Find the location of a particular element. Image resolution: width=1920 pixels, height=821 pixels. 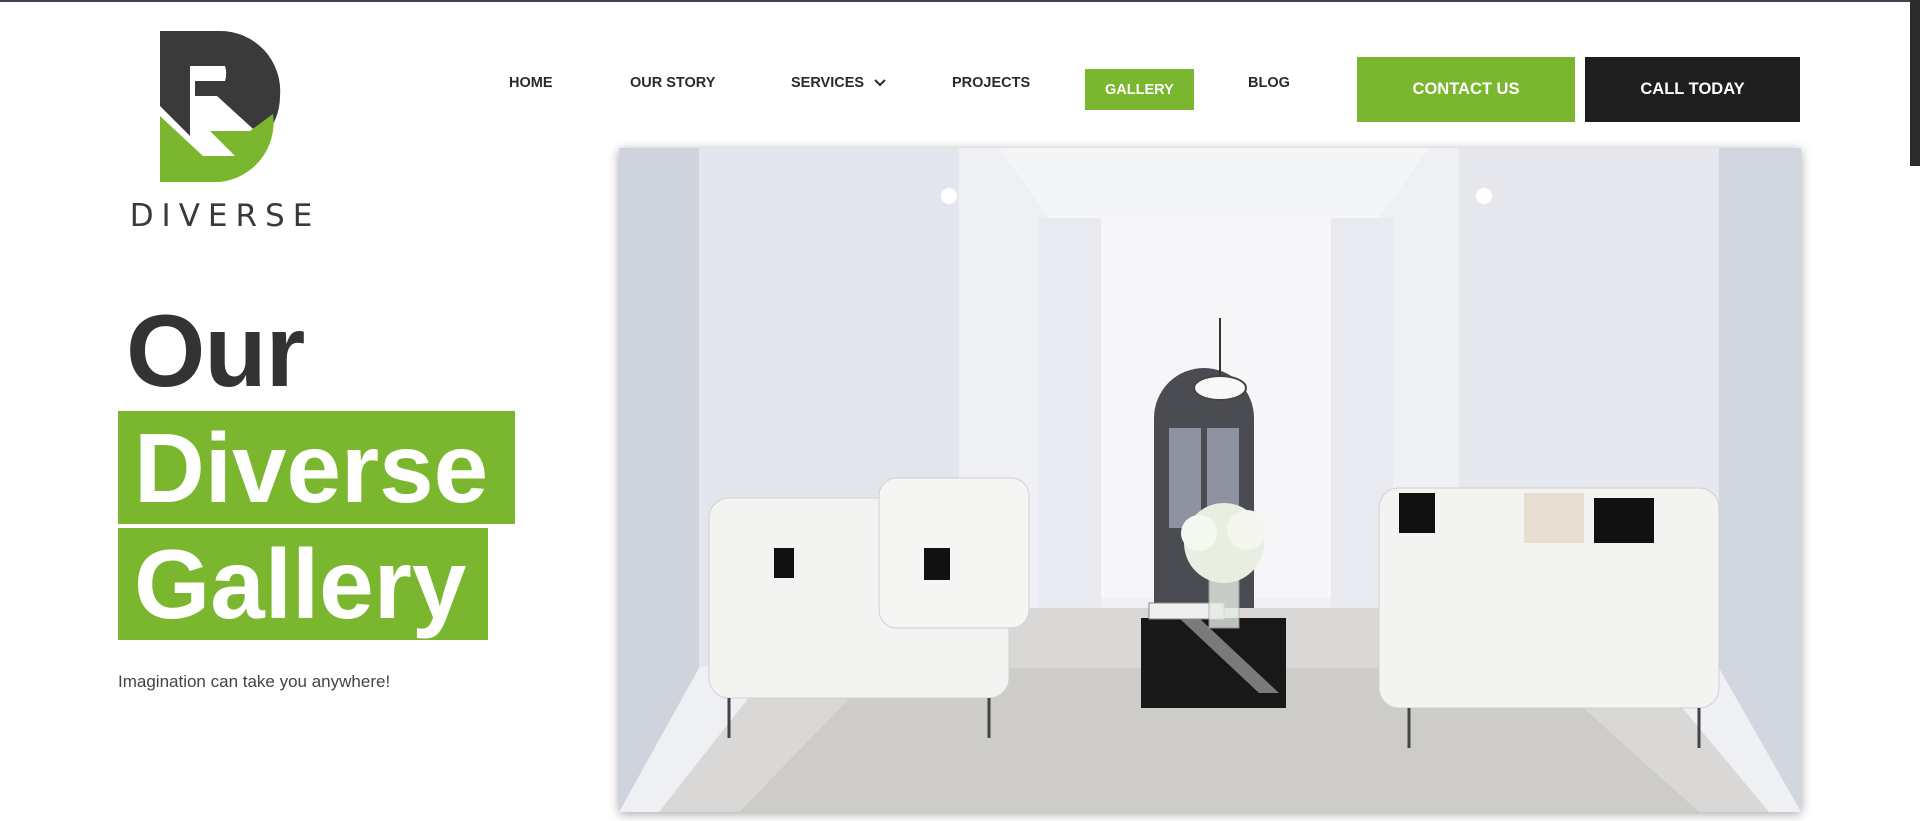

contact-us-button: CONTACT US is located at coordinates (1466, 89).